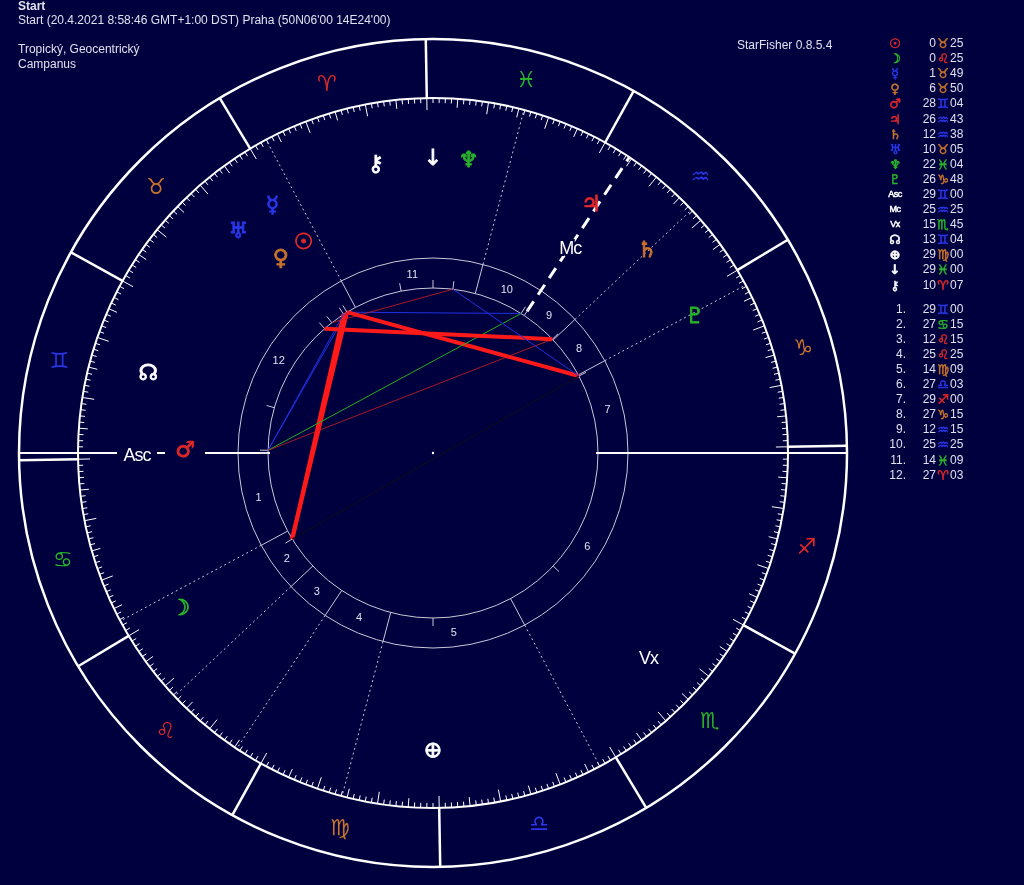  I want to click on house-label: 6., so click(901, 385).